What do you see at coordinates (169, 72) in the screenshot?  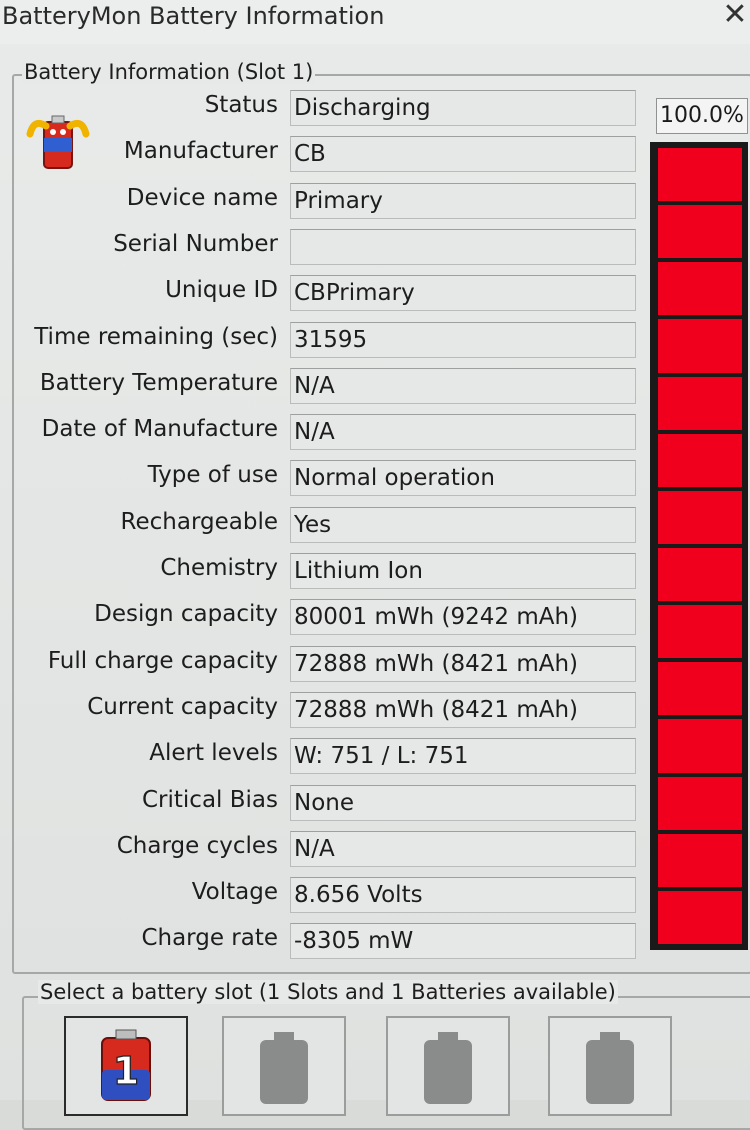 I see `battery-info-group-label: Battery Information (Slot 1)` at bounding box center [169, 72].